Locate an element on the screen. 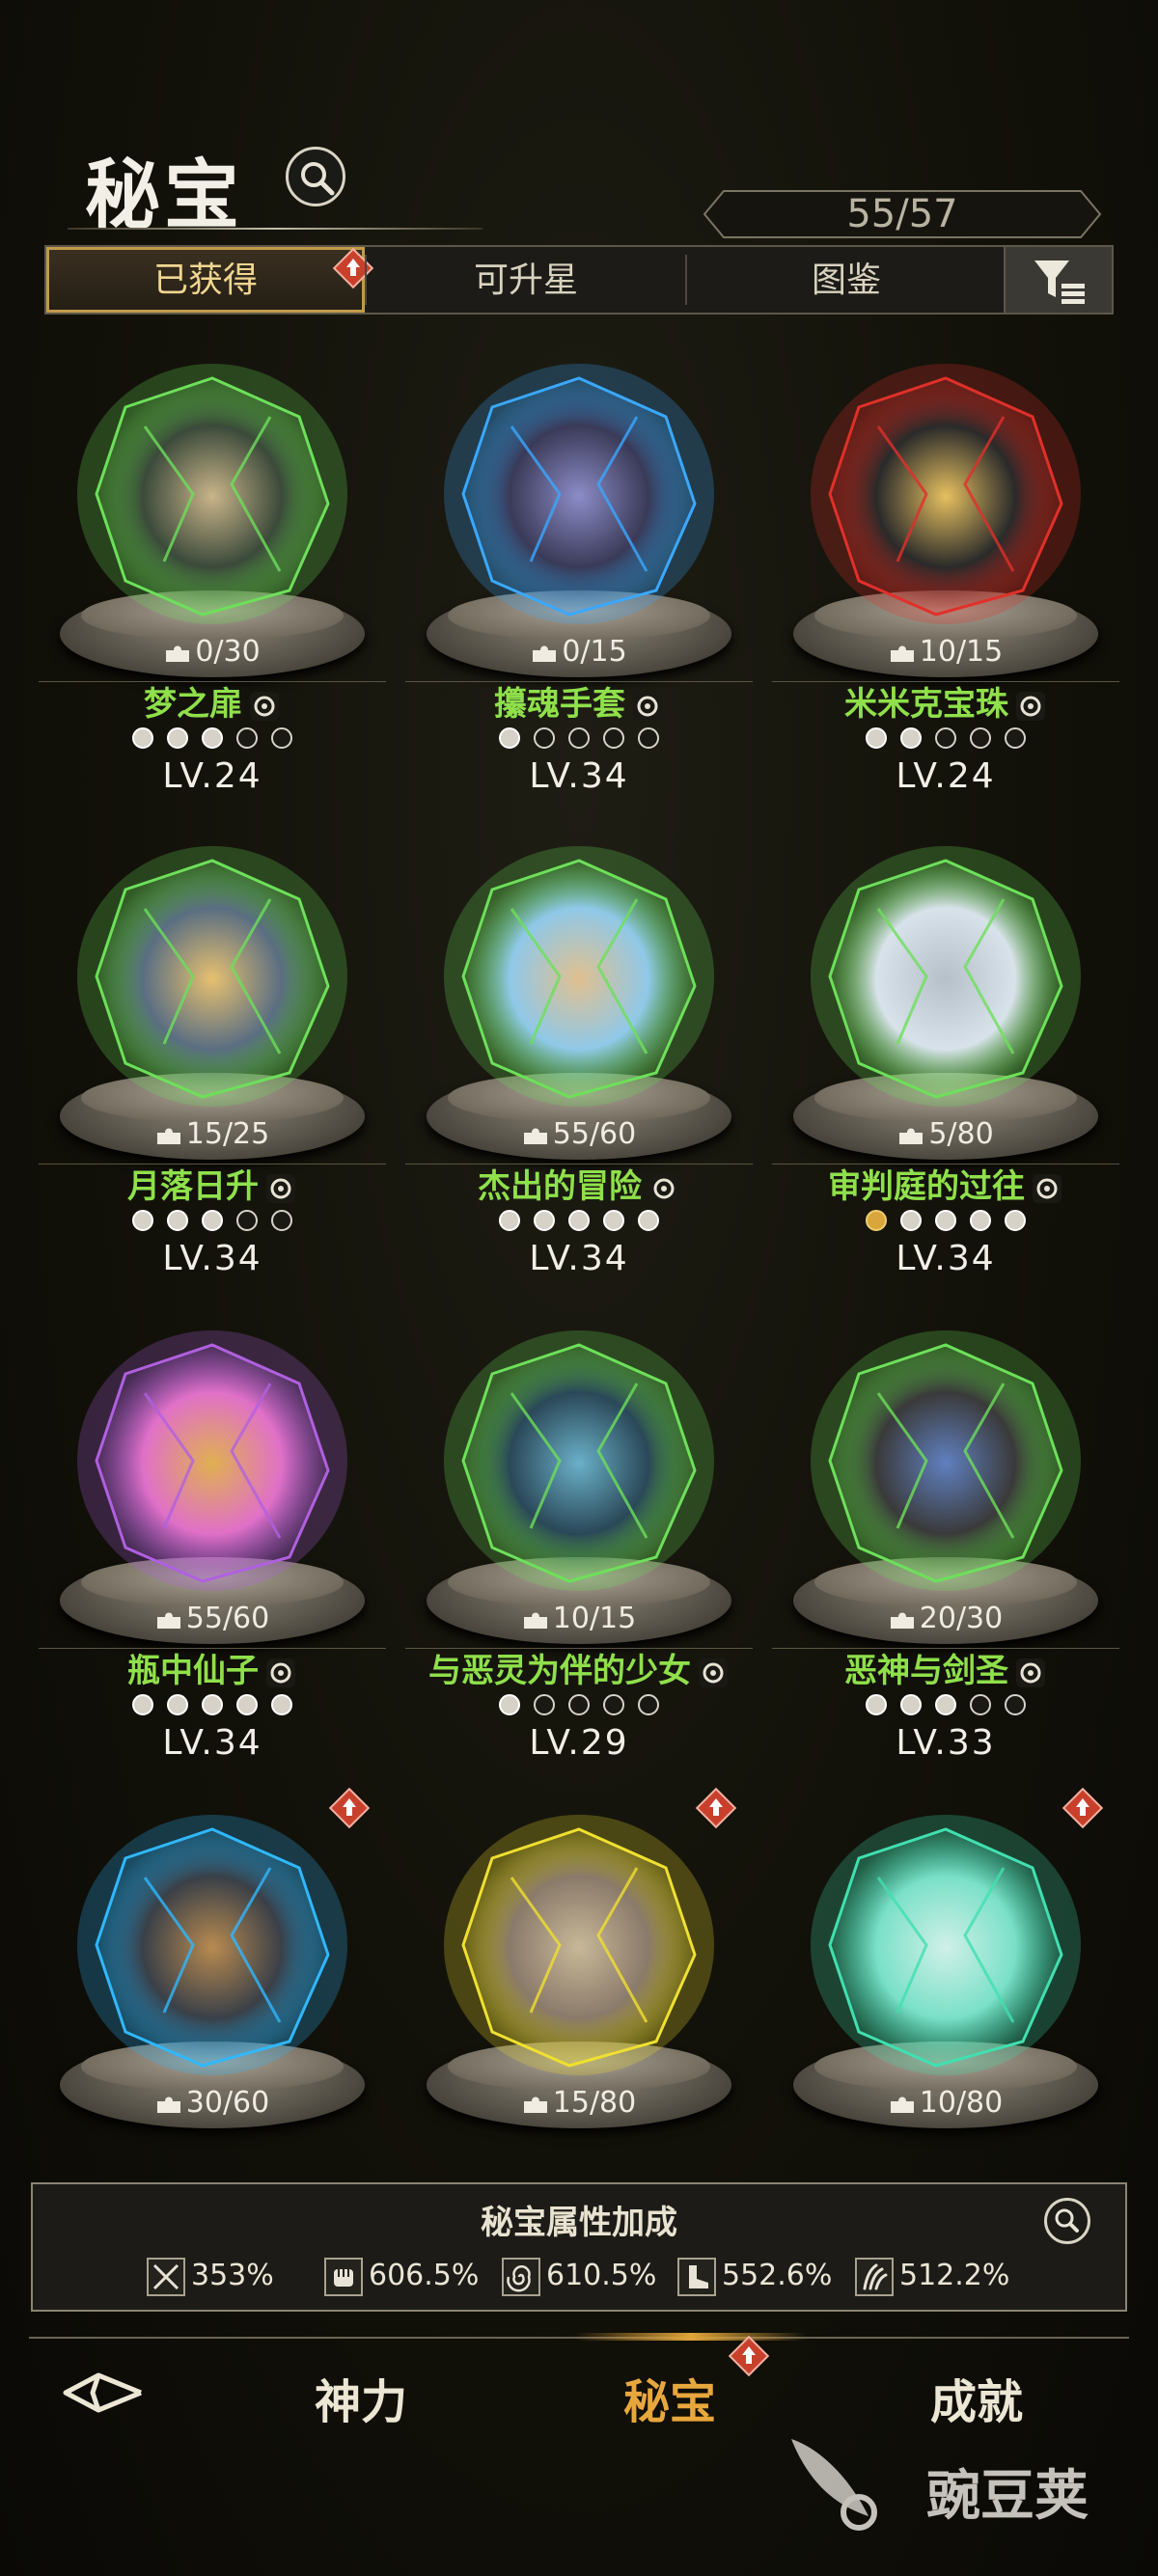  sword-icon is located at coordinates (166, 2277).